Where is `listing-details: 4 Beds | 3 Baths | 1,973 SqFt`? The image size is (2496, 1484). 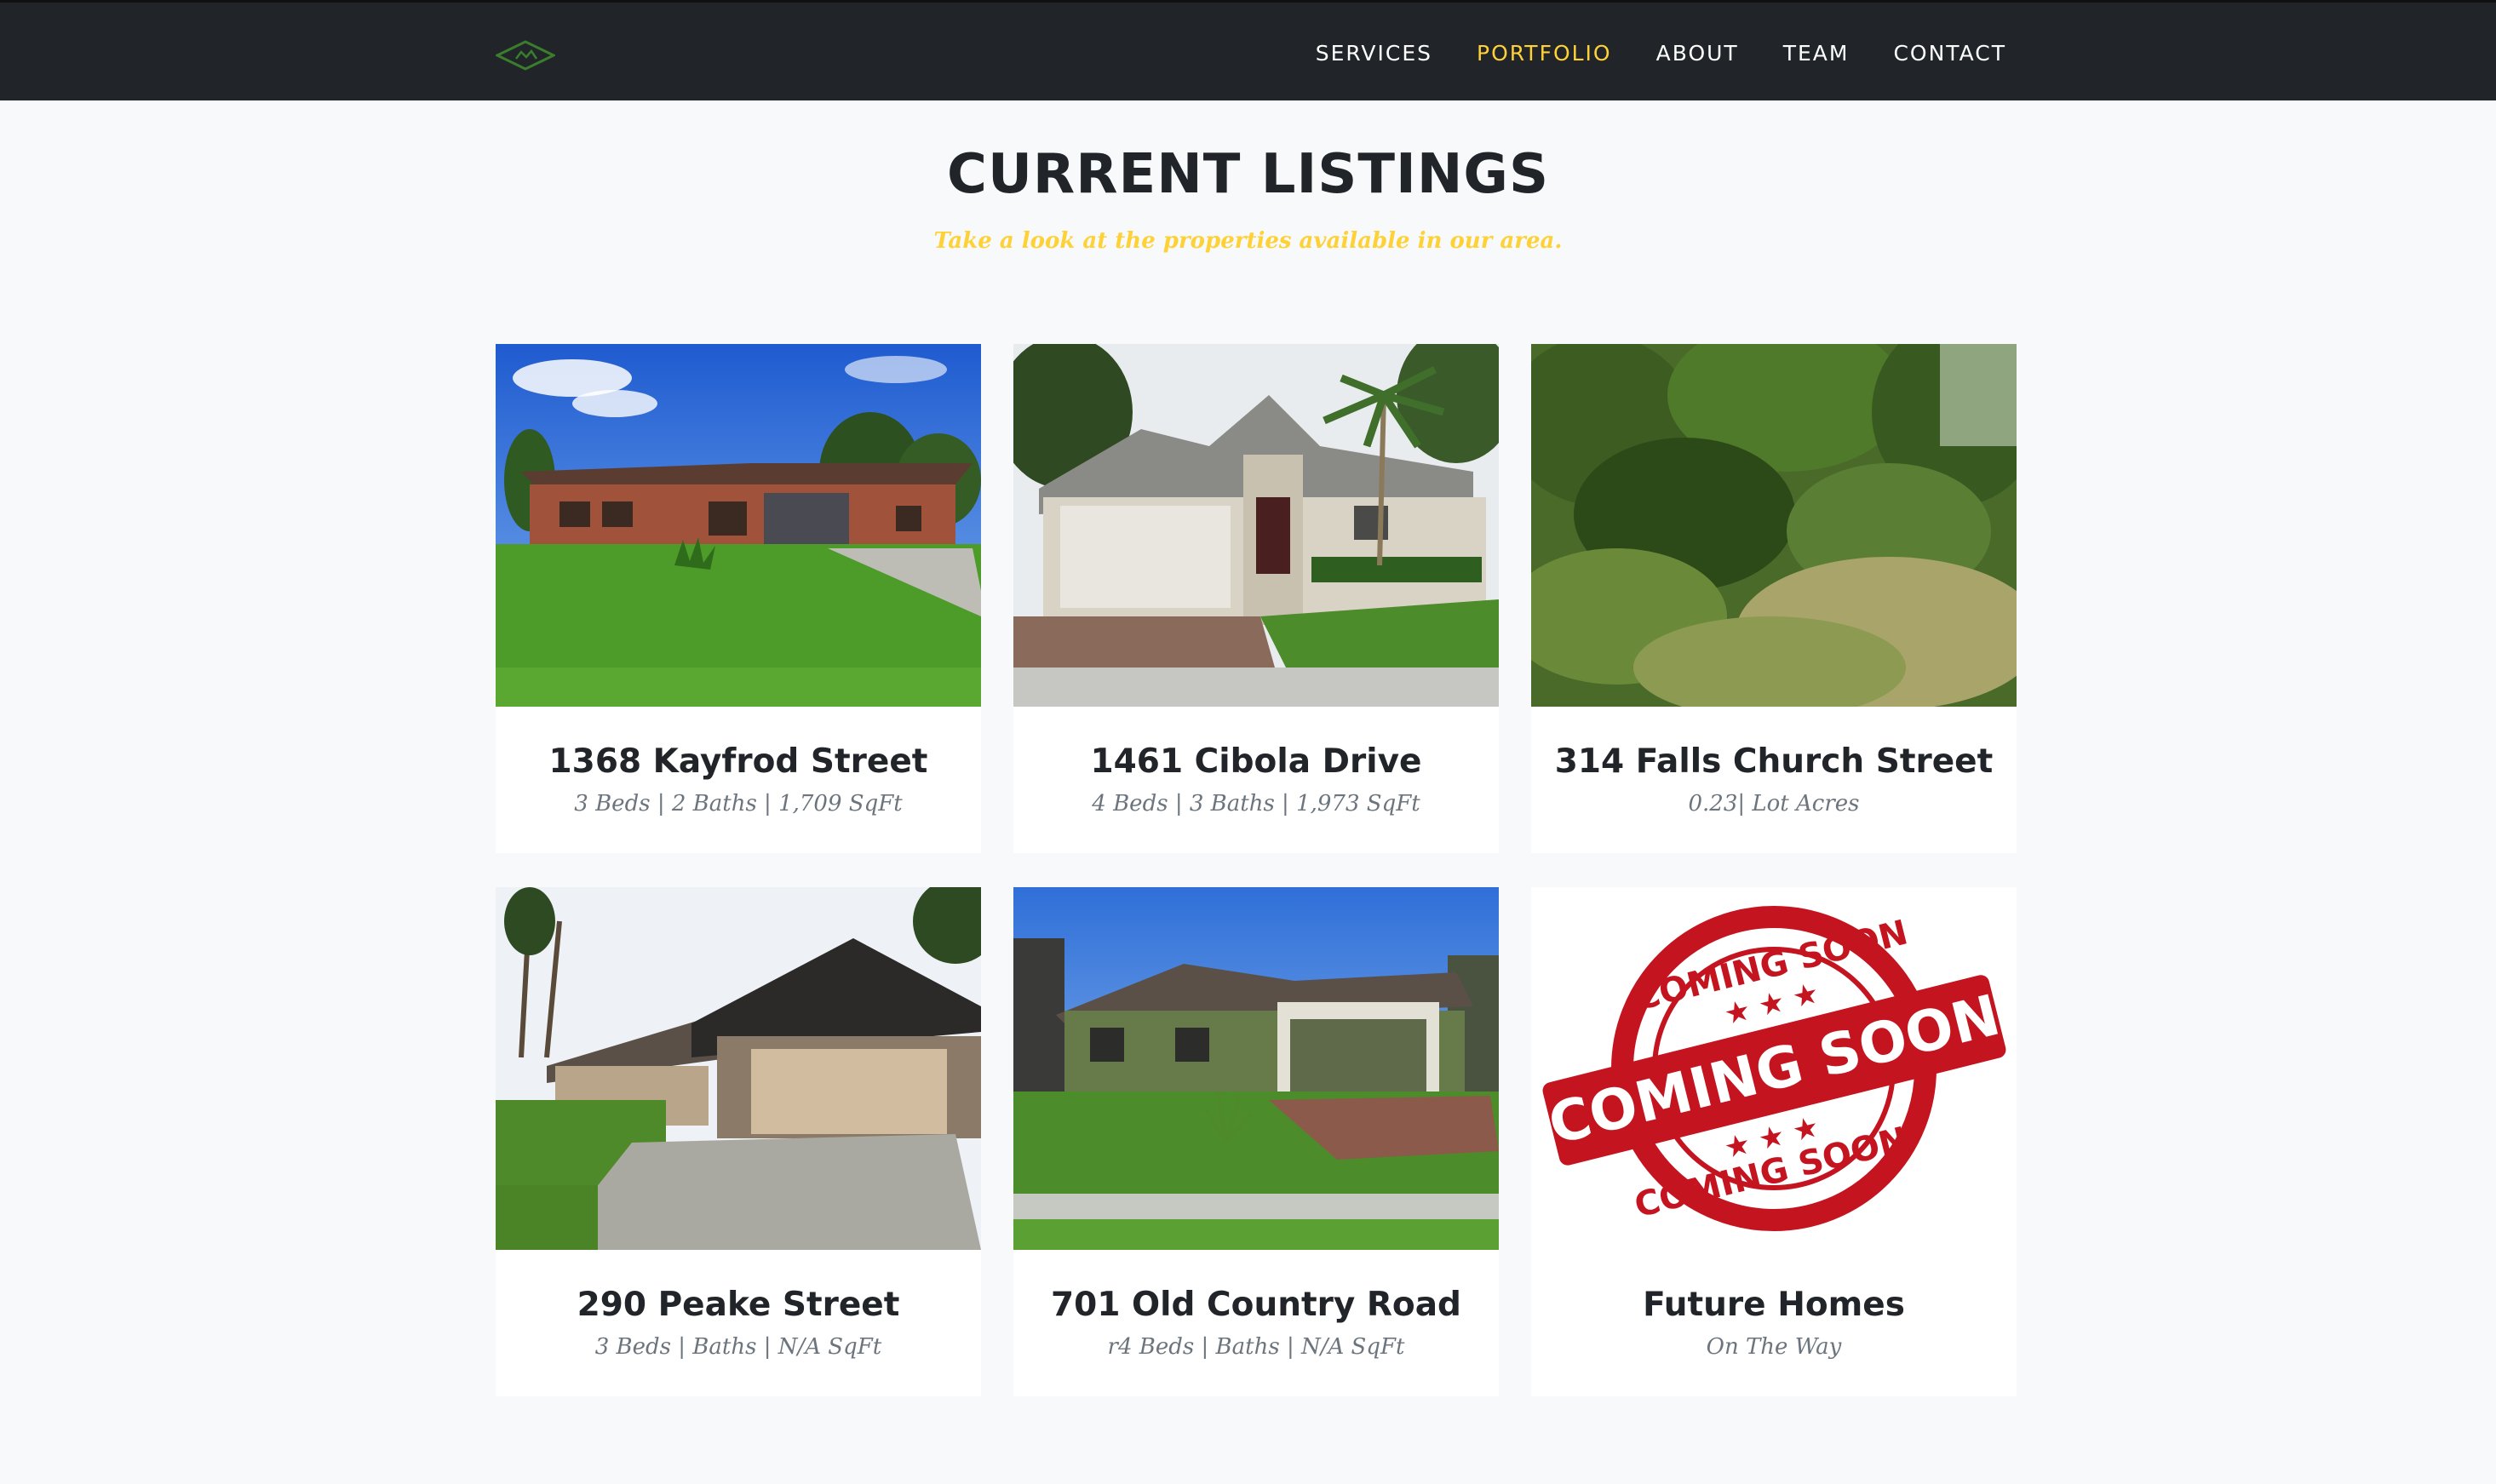
listing-details: 4 Beds | 3 Baths | 1,973 SqFt is located at coordinates (1256, 803).